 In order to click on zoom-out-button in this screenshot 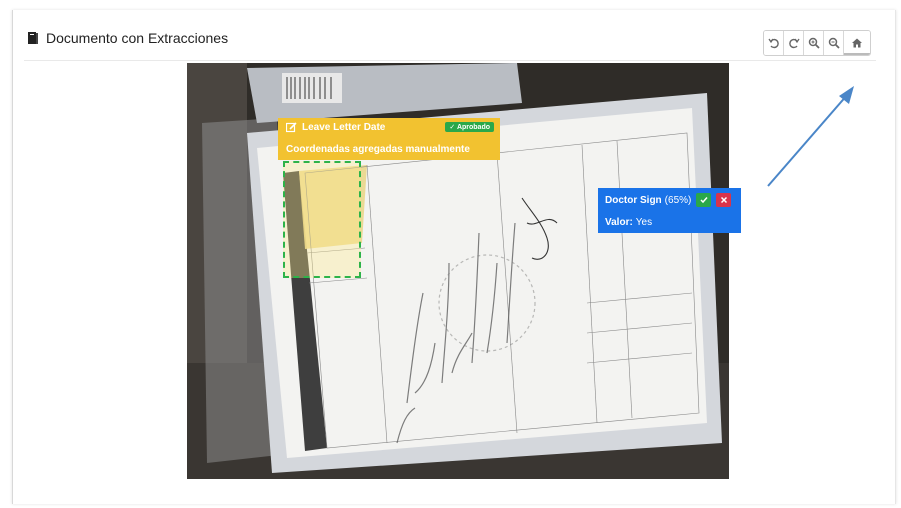, I will do `click(834, 43)`.